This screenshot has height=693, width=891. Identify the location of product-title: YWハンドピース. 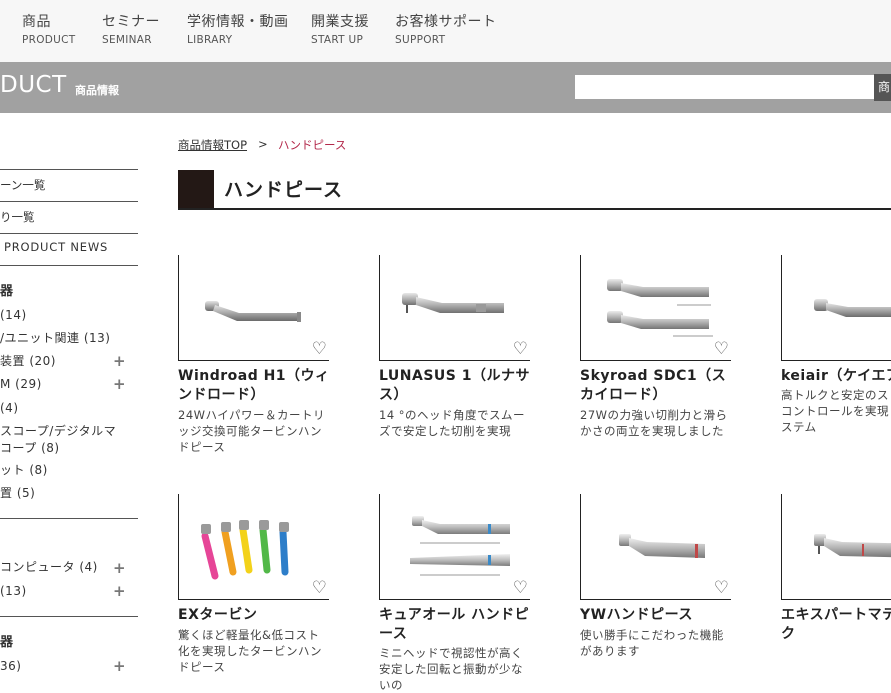
(656, 615).